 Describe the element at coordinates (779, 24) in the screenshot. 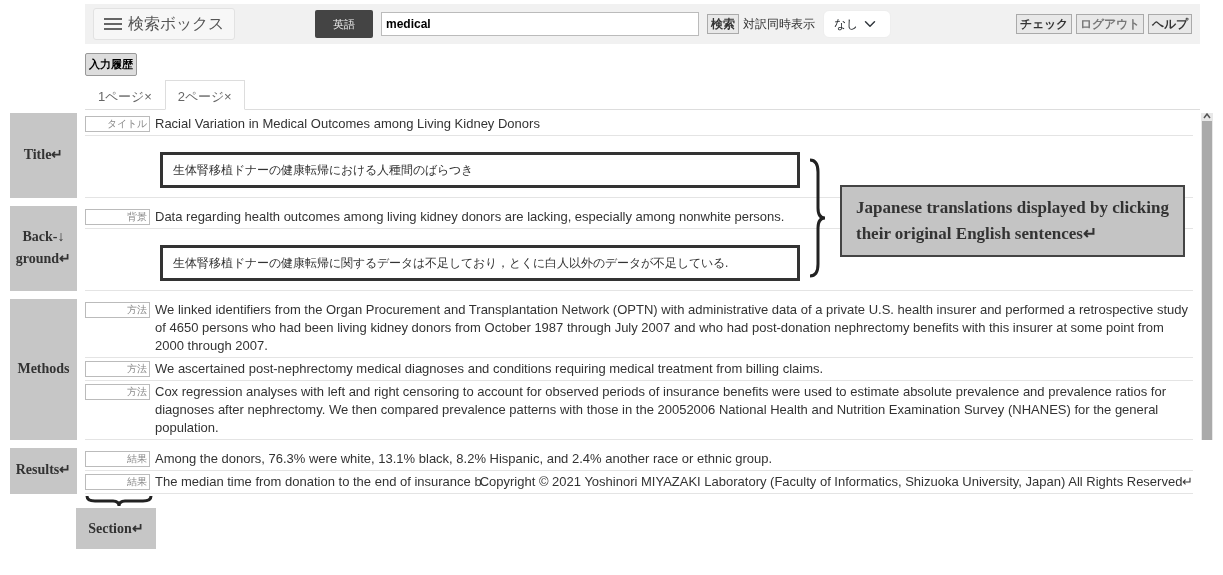

I see `select-label: 対訳同時表示` at that location.